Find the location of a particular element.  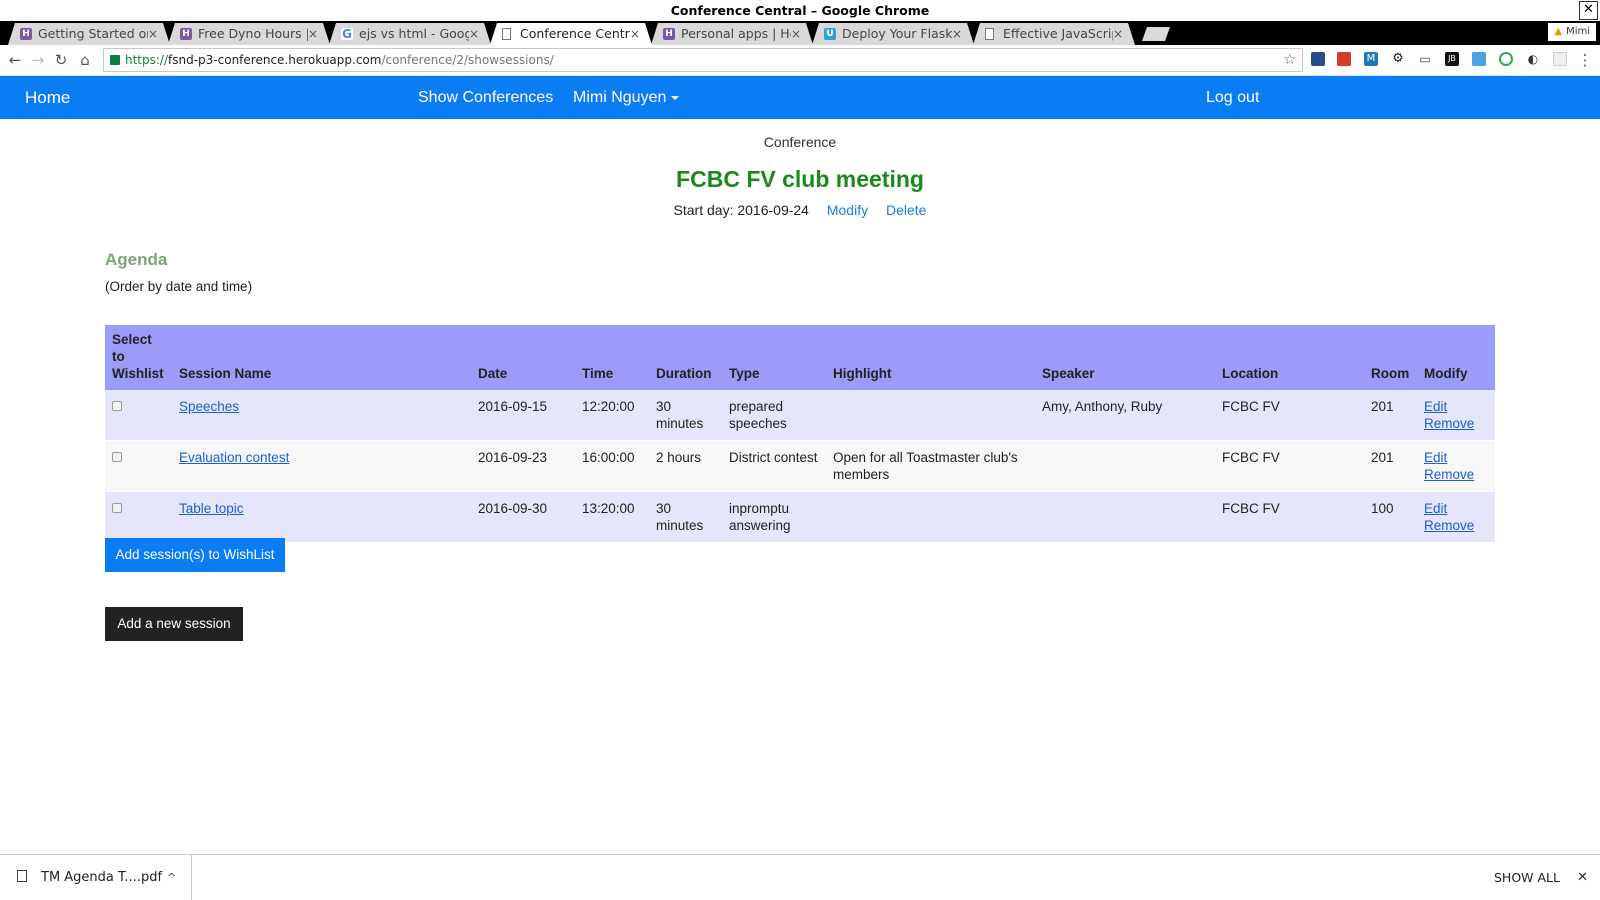

session-time: 13:20:00 is located at coordinates (612, 516).